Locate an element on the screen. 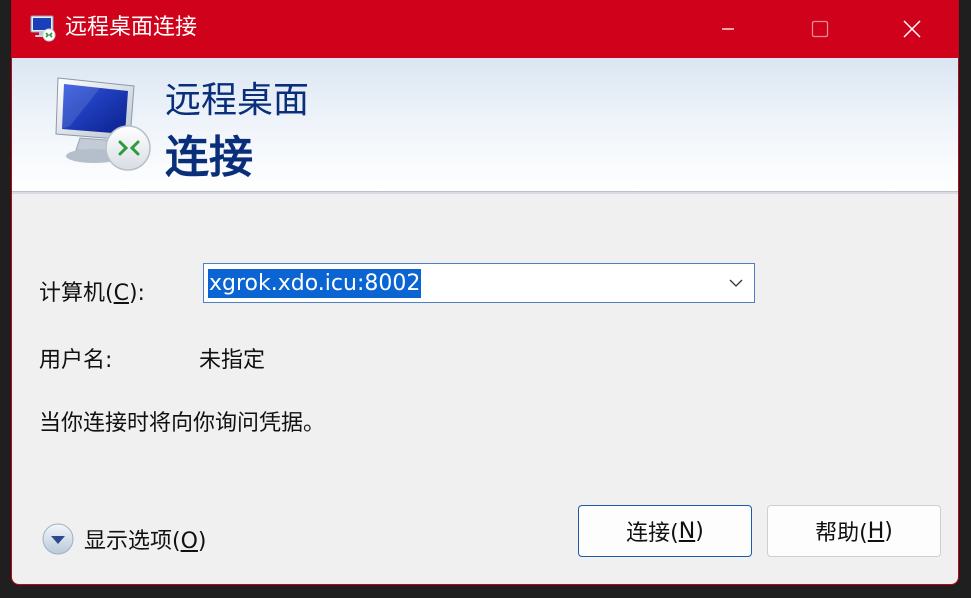 The height and width of the screenshot is (598, 971). chevron-down-icon is located at coordinates (736, 283).